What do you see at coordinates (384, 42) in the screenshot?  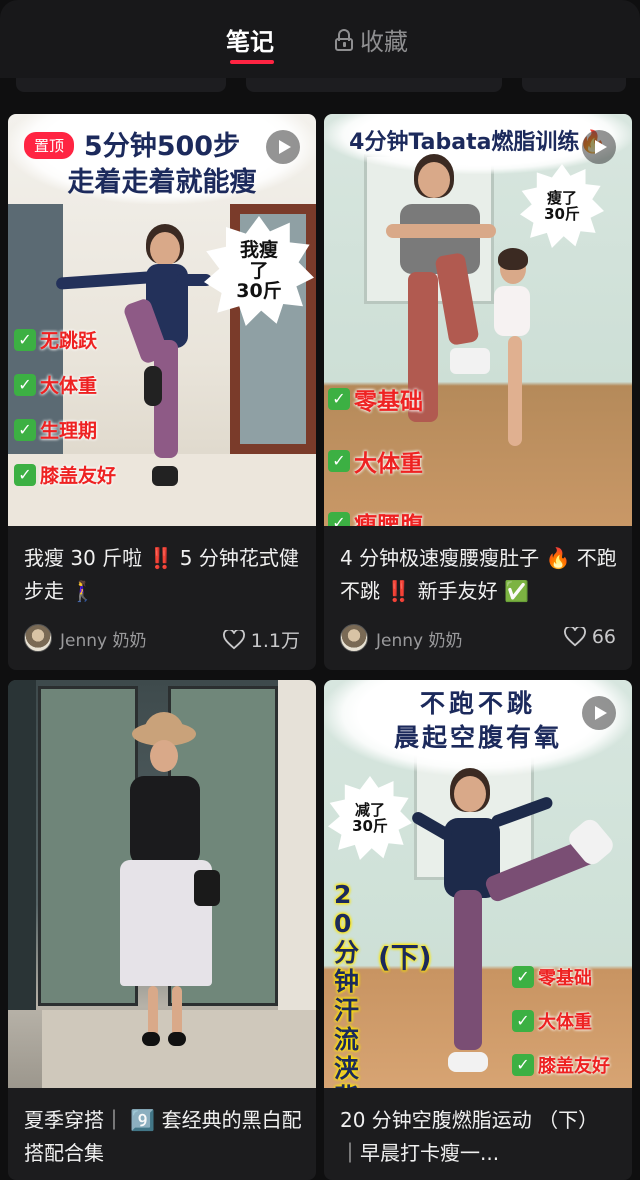 I see `tab-favorites-label: 收藏` at bounding box center [384, 42].